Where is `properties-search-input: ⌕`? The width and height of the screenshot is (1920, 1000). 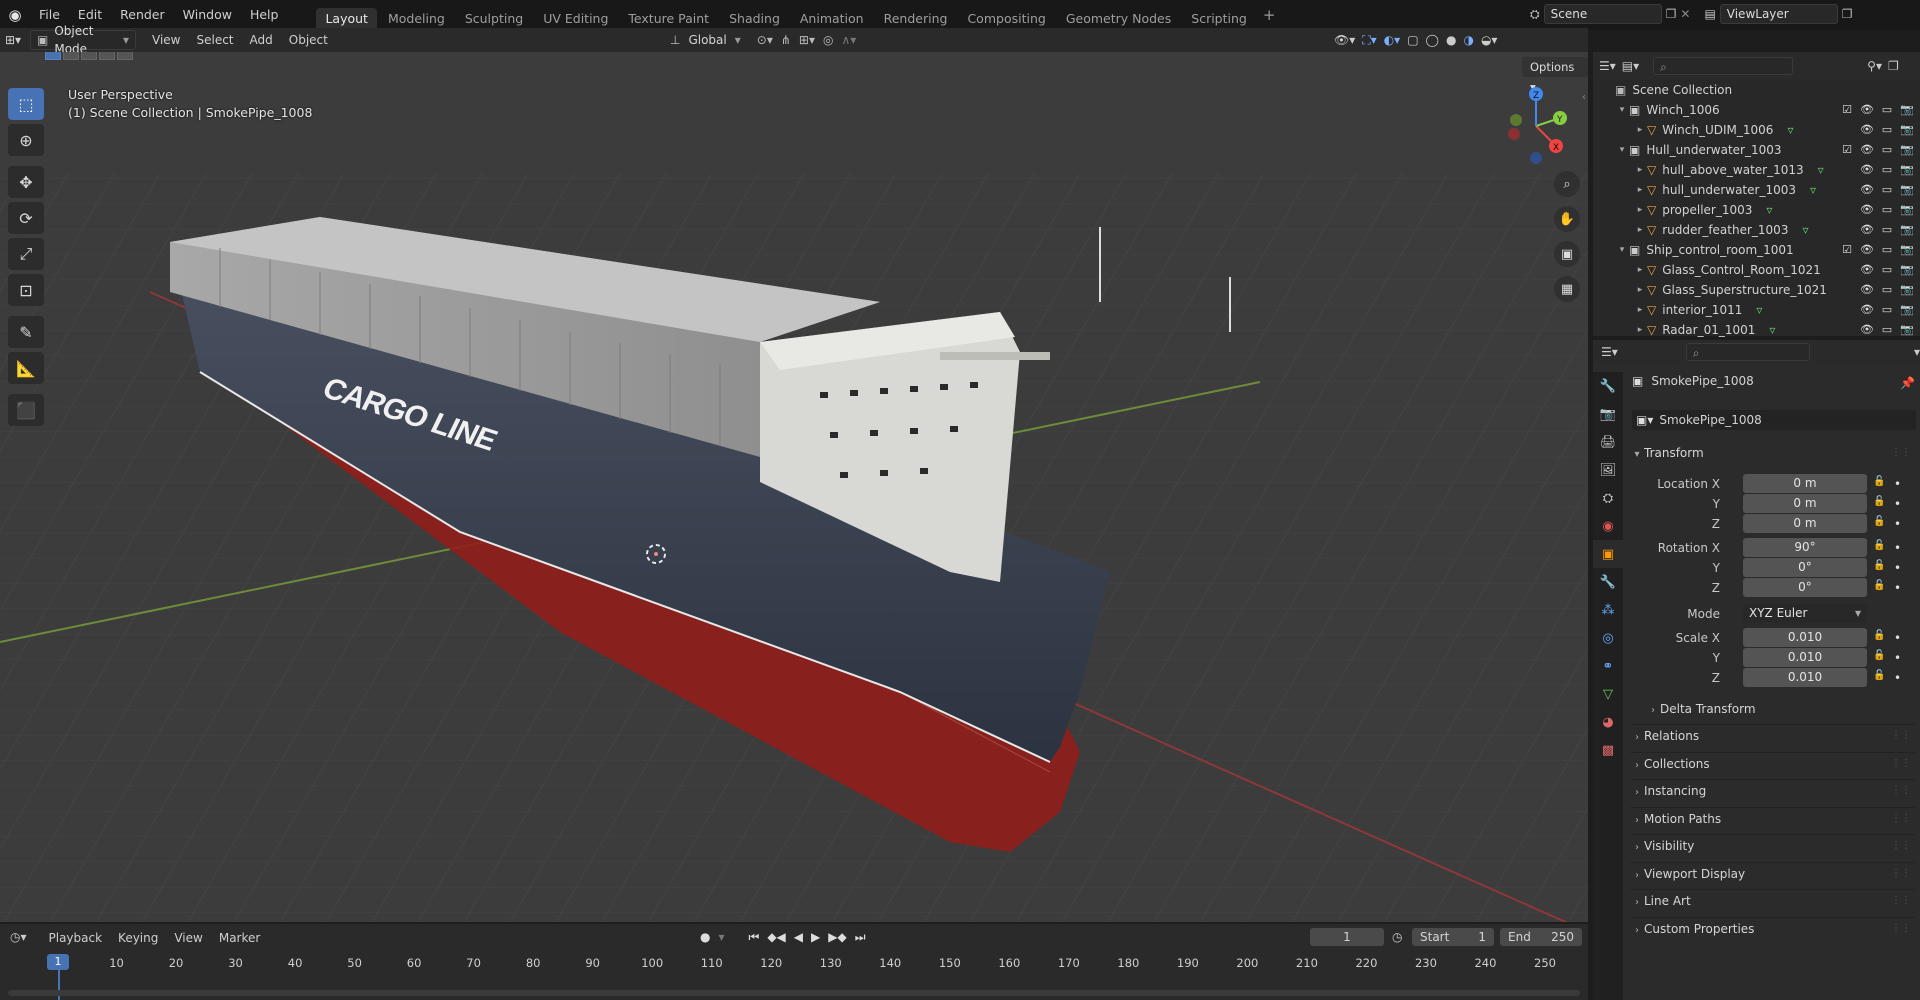
properties-search-input: ⌕ is located at coordinates (1747, 352).